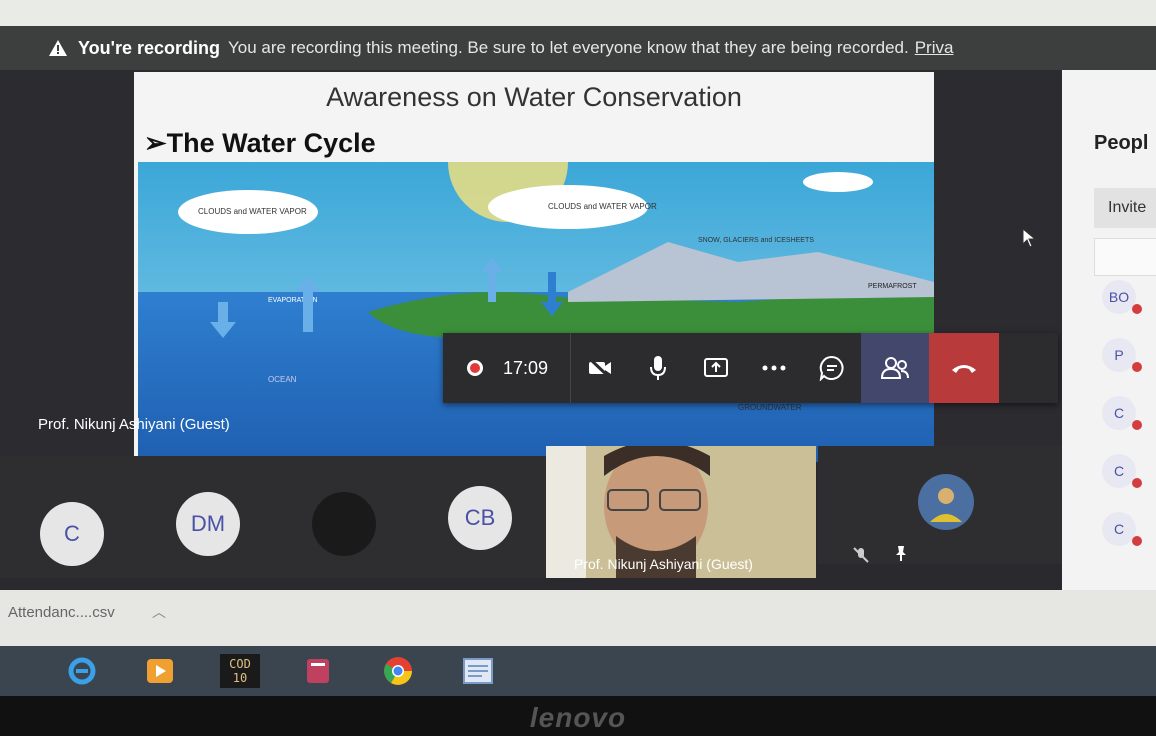 This screenshot has width=1156, height=736. Describe the element at coordinates (58, 48) in the screenshot. I see `warning-icon` at that location.